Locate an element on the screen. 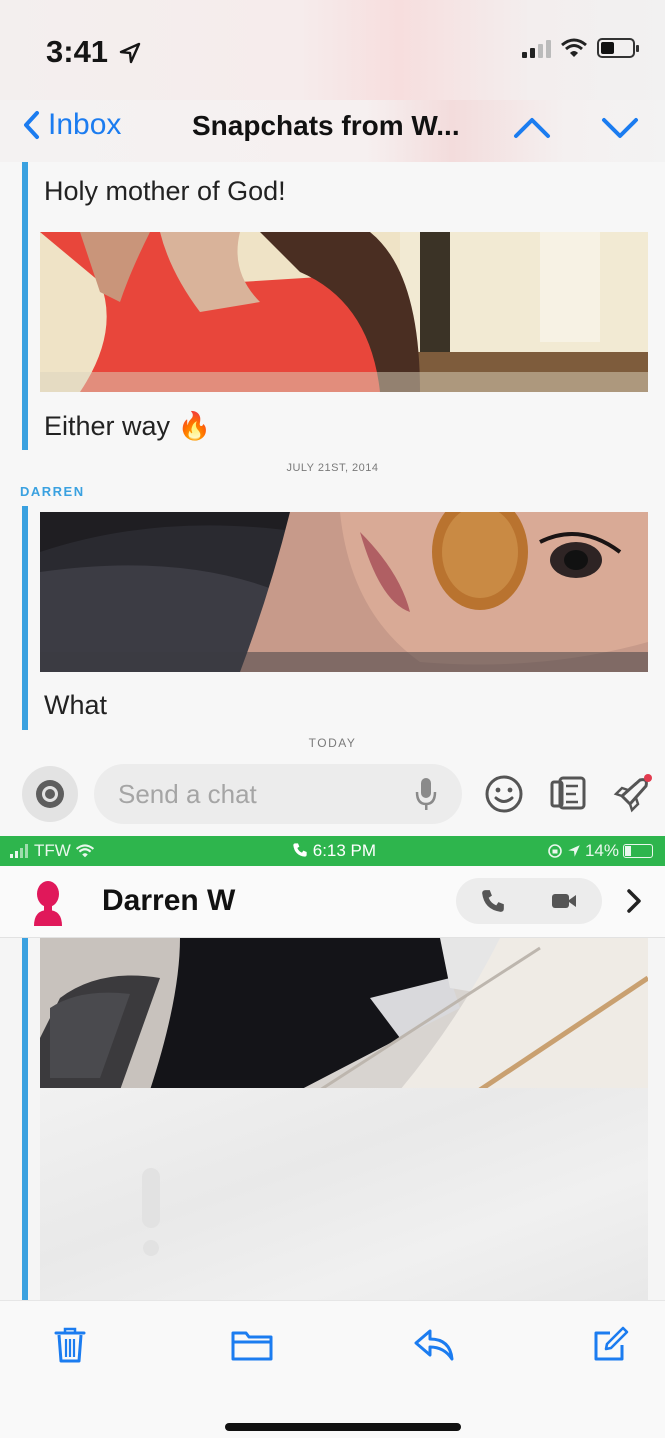 Image resolution: width=665 pixels, height=1438 pixels. orientation-lock-icon is located at coordinates (555, 851).